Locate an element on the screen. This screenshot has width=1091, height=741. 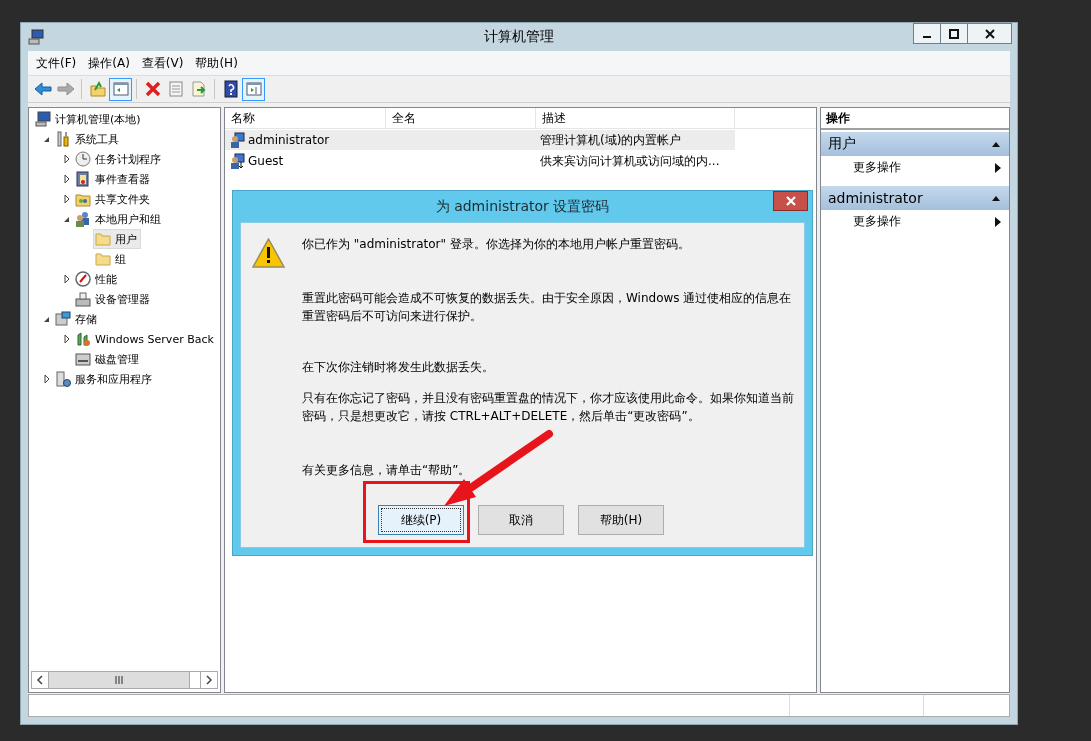
device-icon is located at coordinates (83, 299).